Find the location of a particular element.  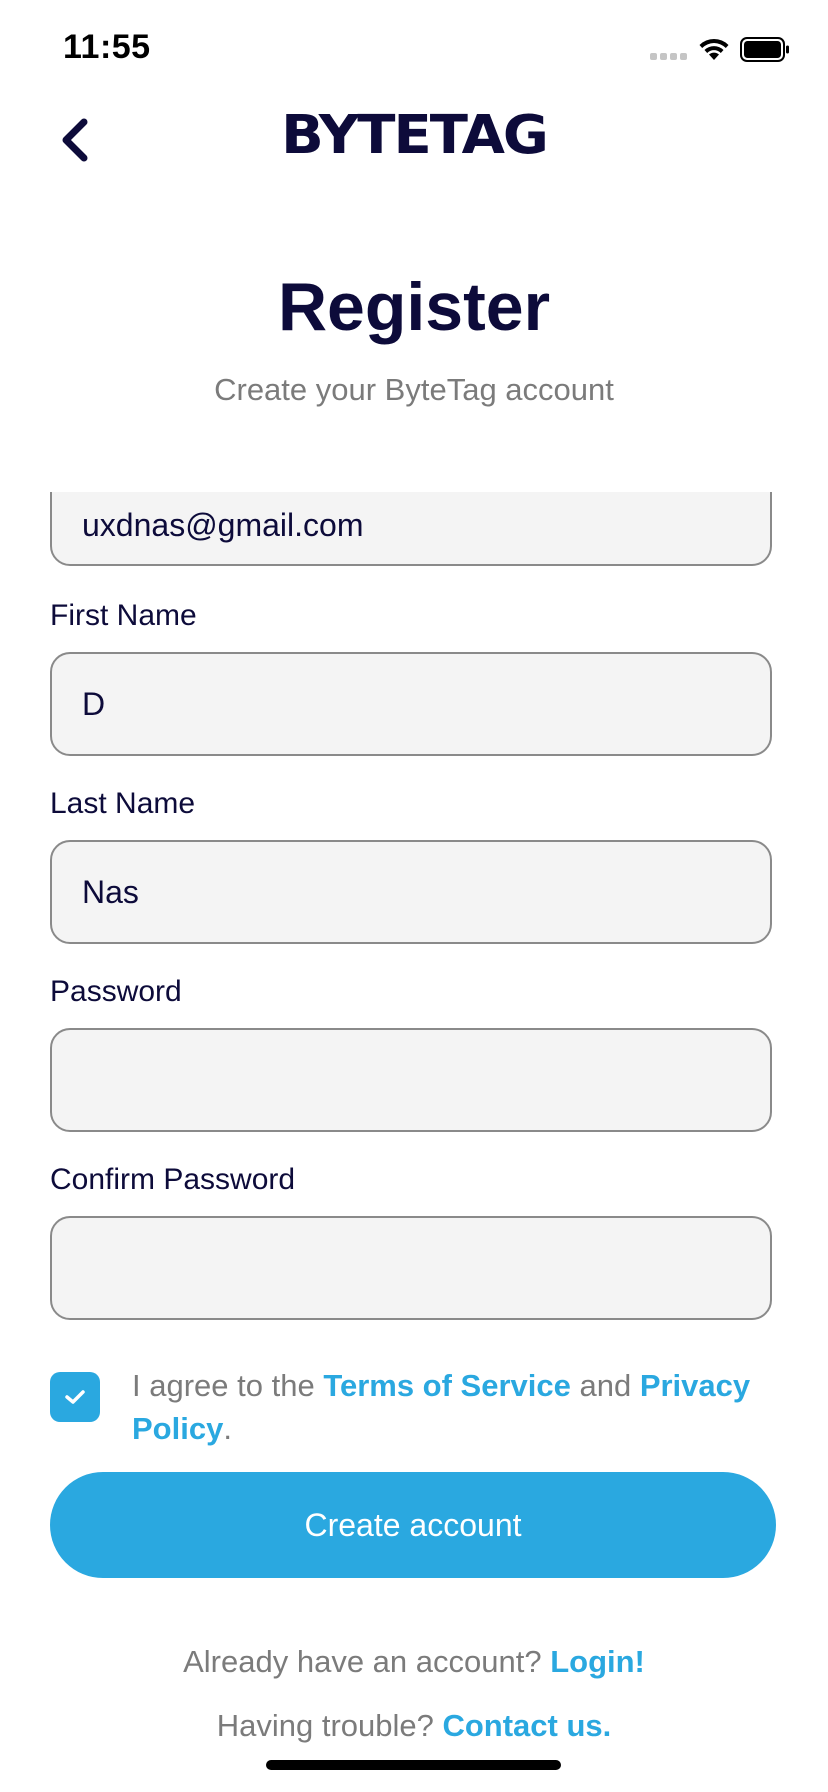

cellular-signal-icon is located at coordinates (668, 56).